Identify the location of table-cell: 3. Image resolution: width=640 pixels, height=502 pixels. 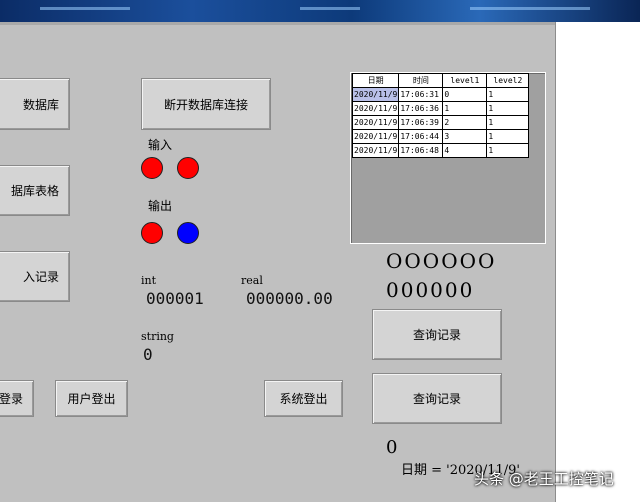
(465, 136).